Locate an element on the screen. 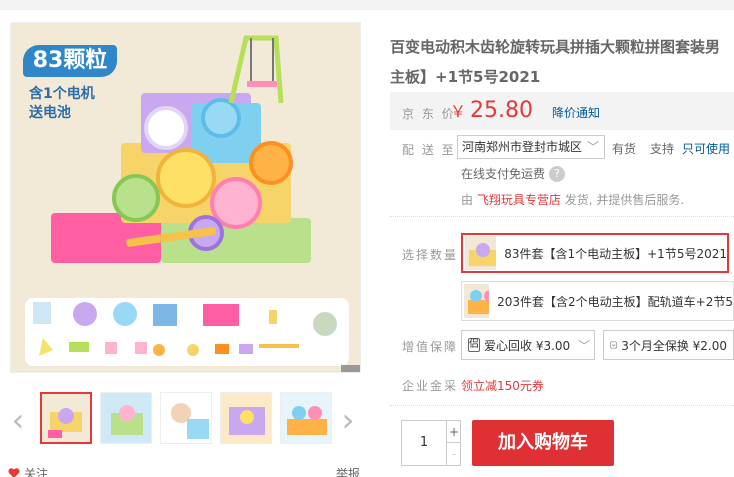 The height and width of the screenshot is (477, 734). heart-icon is located at coordinates (14, 472).